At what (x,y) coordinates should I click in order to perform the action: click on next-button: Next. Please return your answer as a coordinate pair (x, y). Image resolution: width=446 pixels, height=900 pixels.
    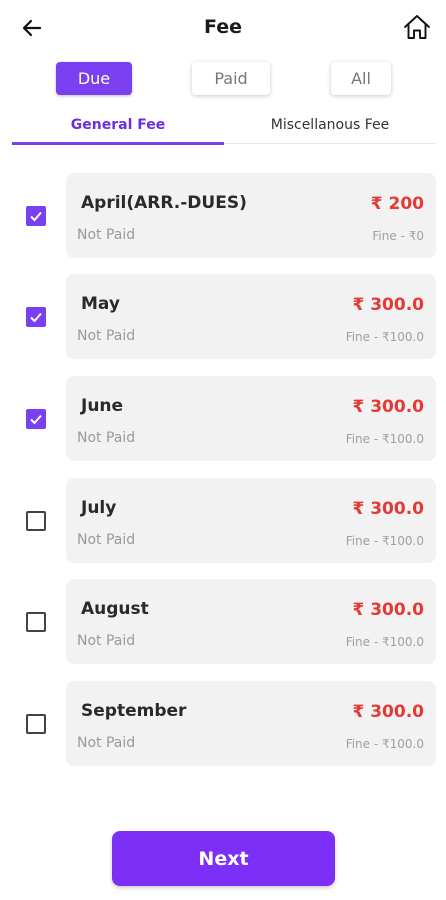
    Looking at the image, I should click on (223, 858).